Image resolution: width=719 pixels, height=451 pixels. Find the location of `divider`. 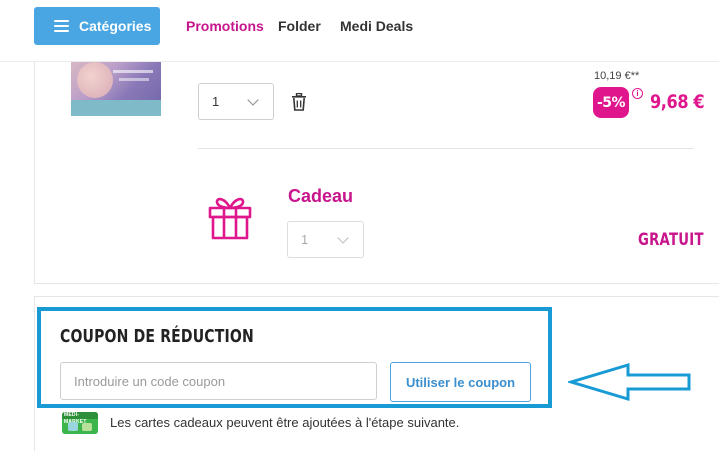

divider is located at coordinates (446, 148).